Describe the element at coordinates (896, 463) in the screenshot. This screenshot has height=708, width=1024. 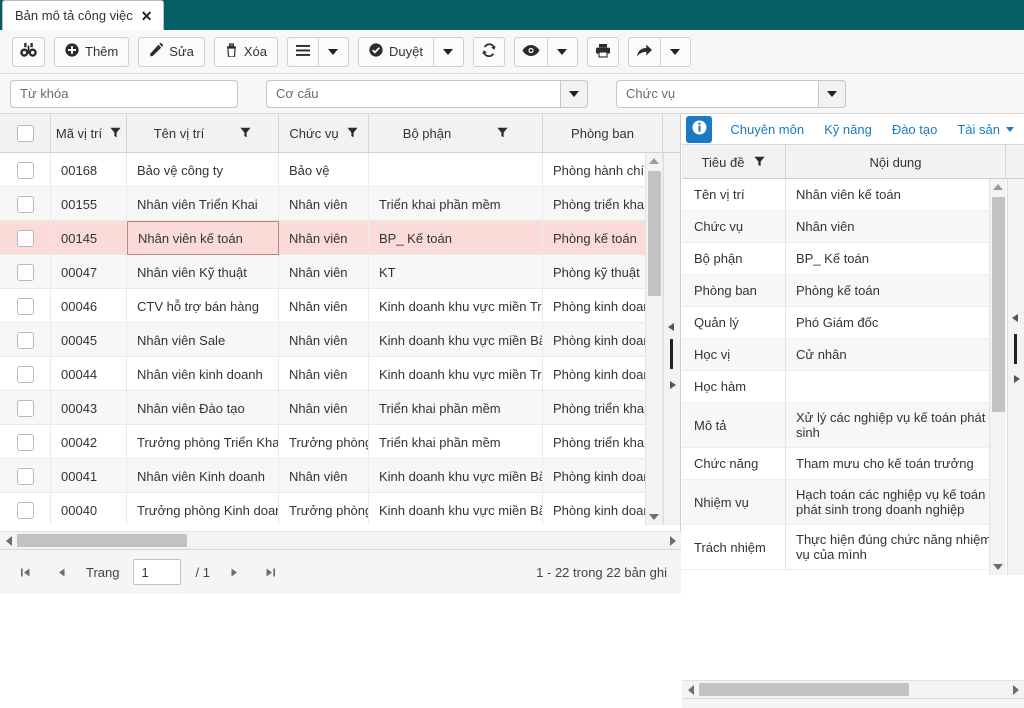
I see `detail-row-content: Tham mưu cho kế toán trưởng` at that location.